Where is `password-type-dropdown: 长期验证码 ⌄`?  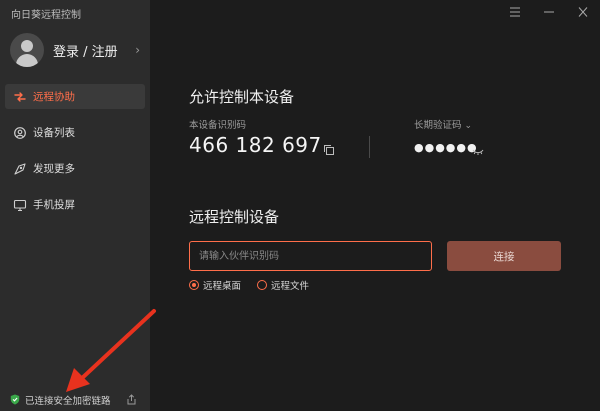 password-type-dropdown: 长期验证码 ⌄ is located at coordinates (443, 124).